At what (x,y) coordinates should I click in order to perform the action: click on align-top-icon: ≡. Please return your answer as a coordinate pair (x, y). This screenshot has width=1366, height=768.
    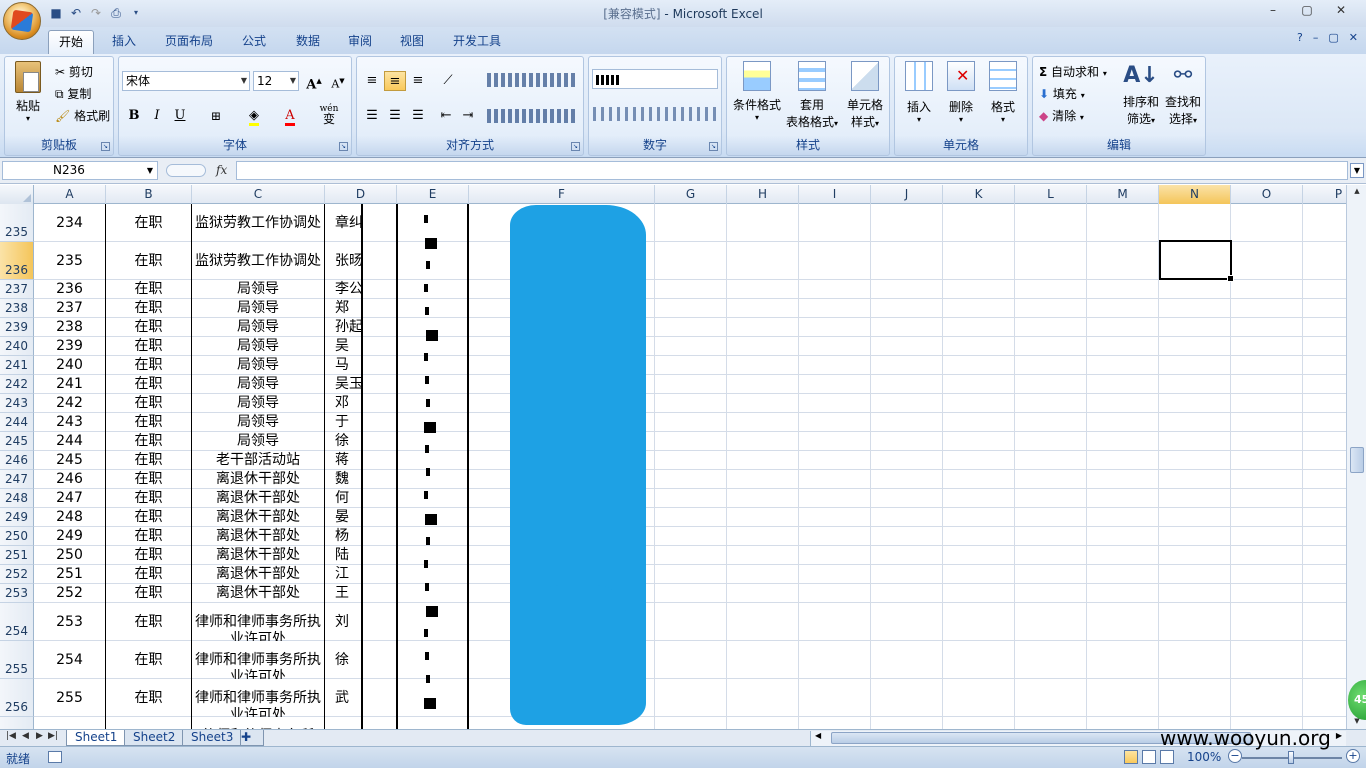
    Looking at the image, I should click on (372, 81).